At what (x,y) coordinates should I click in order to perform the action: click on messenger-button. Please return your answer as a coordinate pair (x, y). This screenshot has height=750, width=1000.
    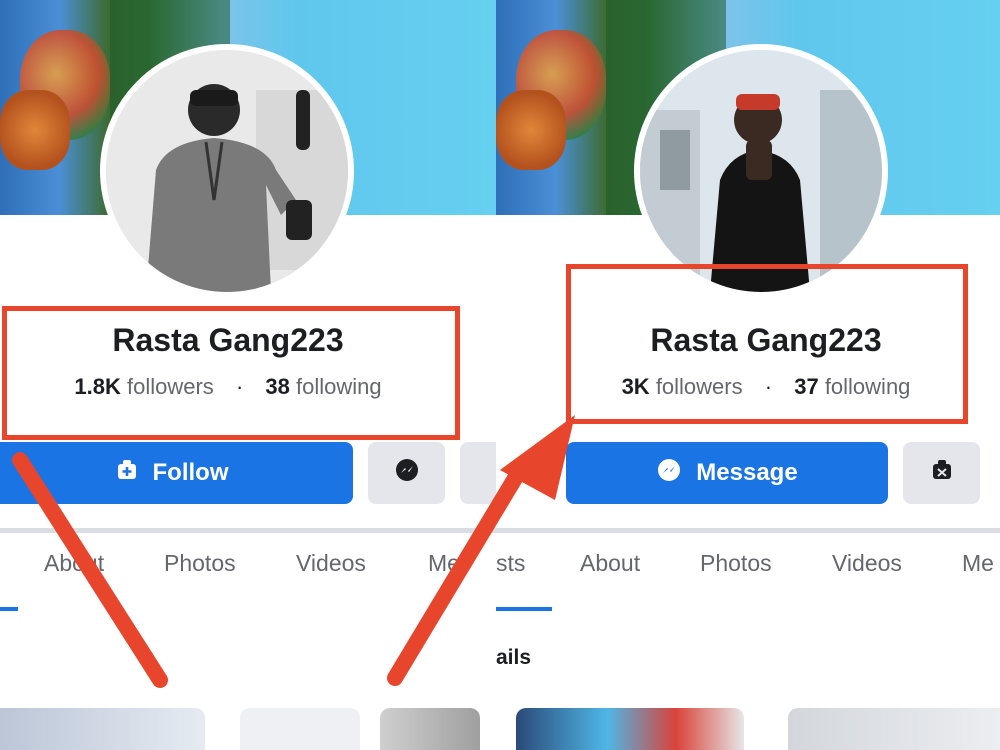
    Looking at the image, I should click on (406, 473).